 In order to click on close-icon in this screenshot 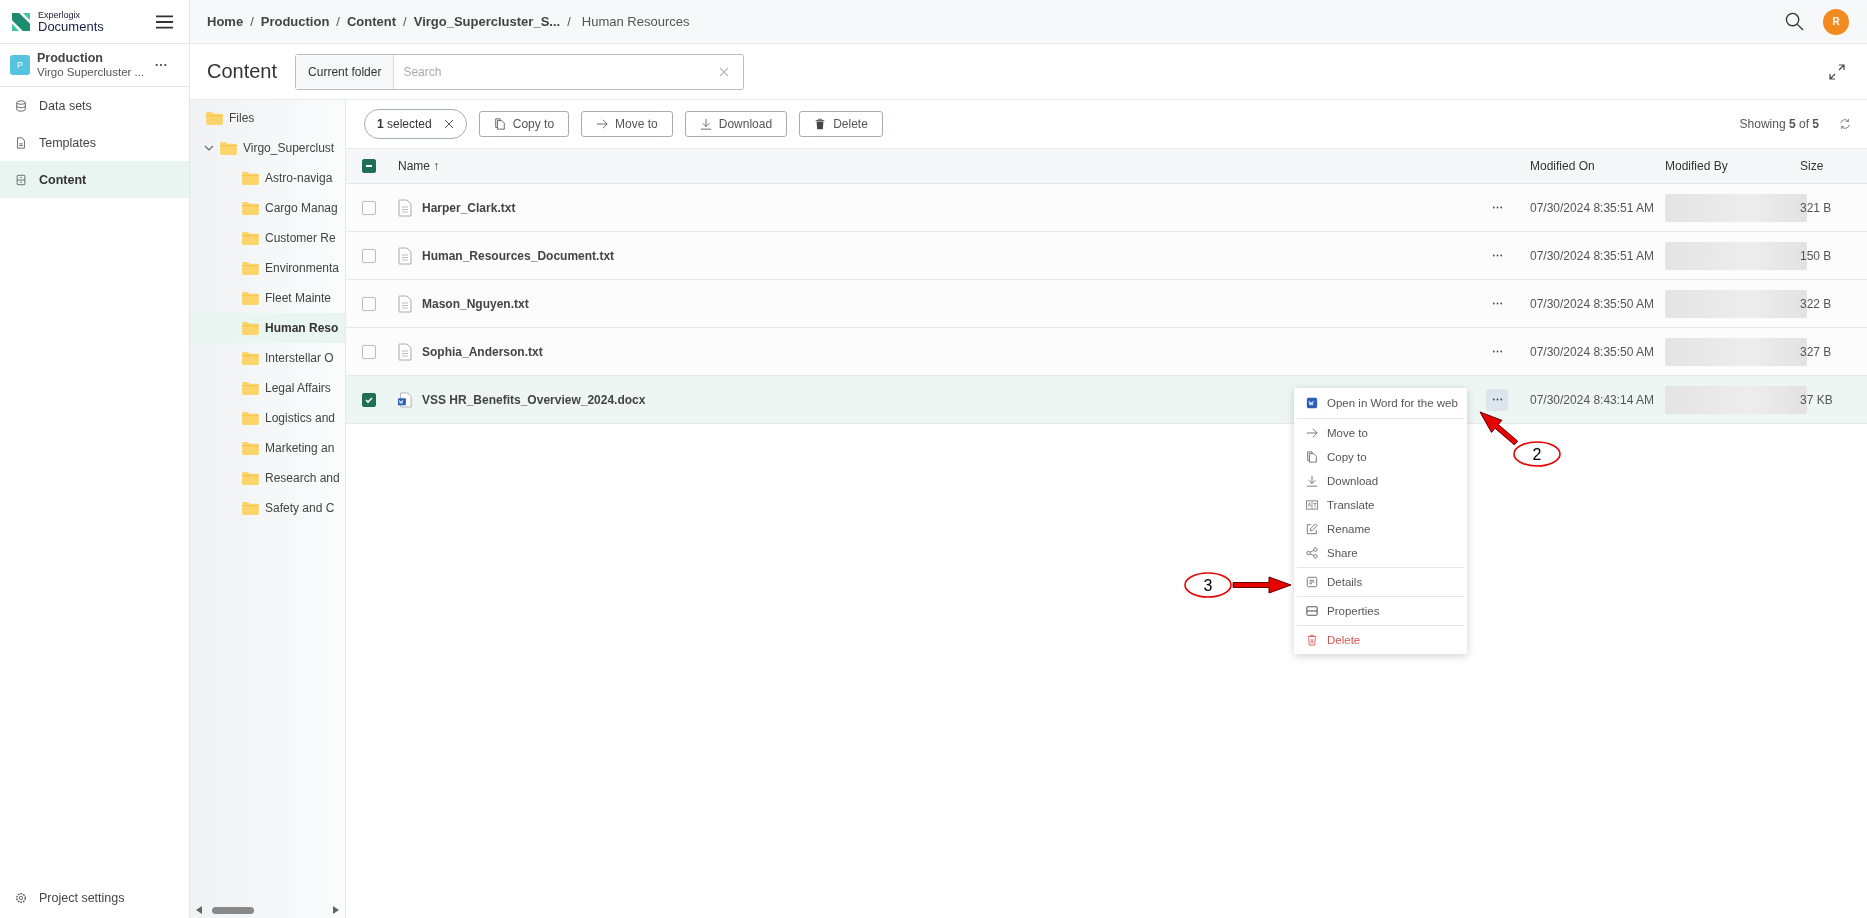, I will do `click(448, 124)`.